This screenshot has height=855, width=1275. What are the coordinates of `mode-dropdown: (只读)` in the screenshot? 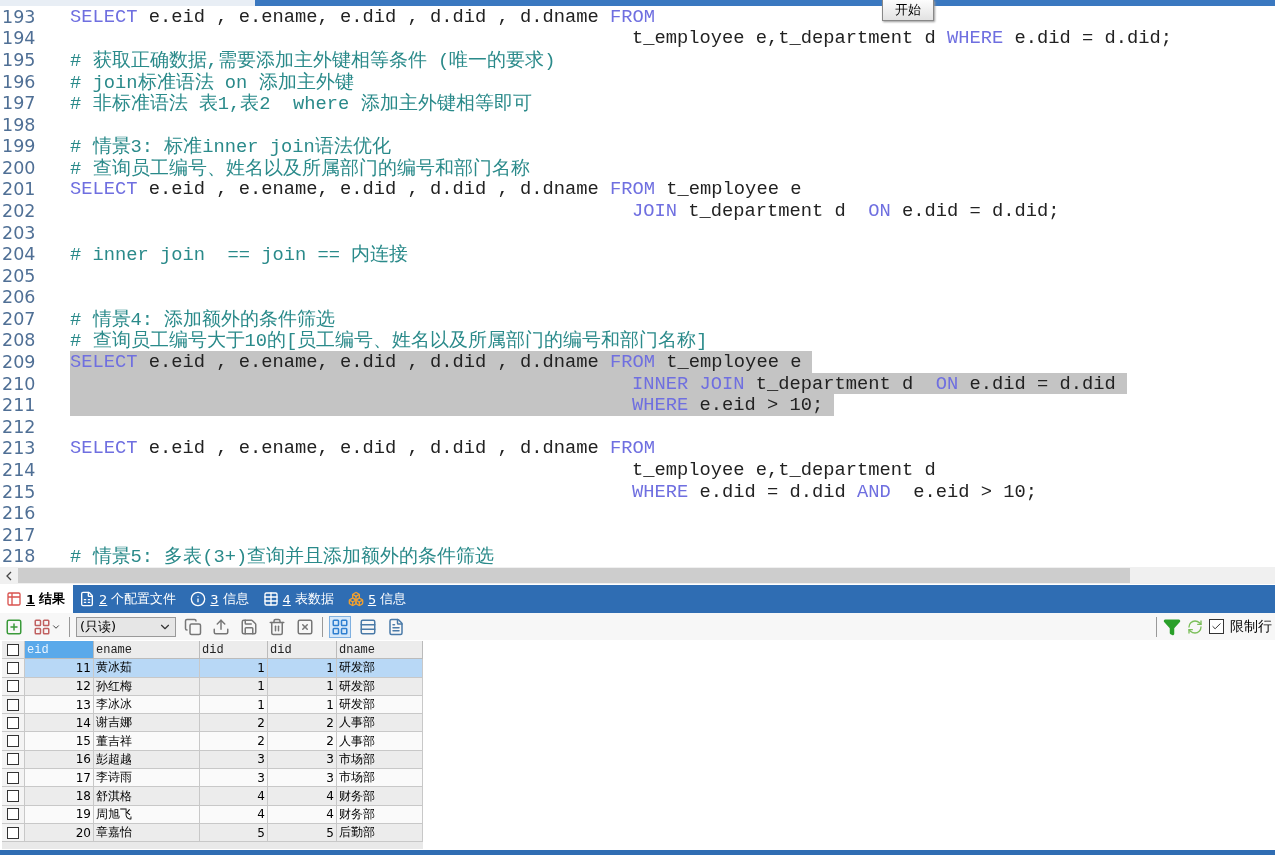 It's located at (126, 626).